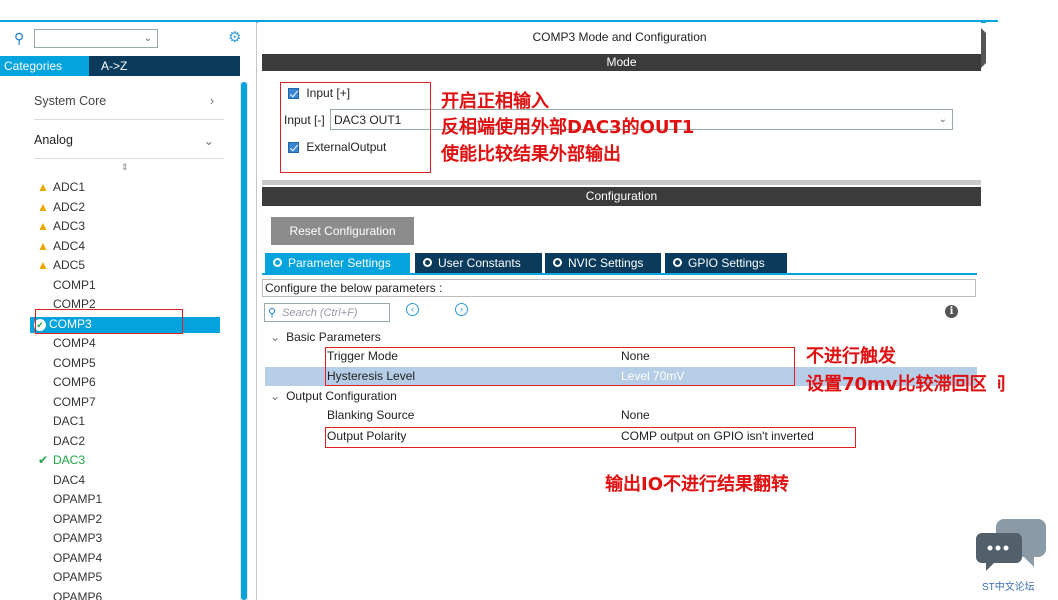  Describe the element at coordinates (992, 311) in the screenshot. I see `right-gutter` at that location.